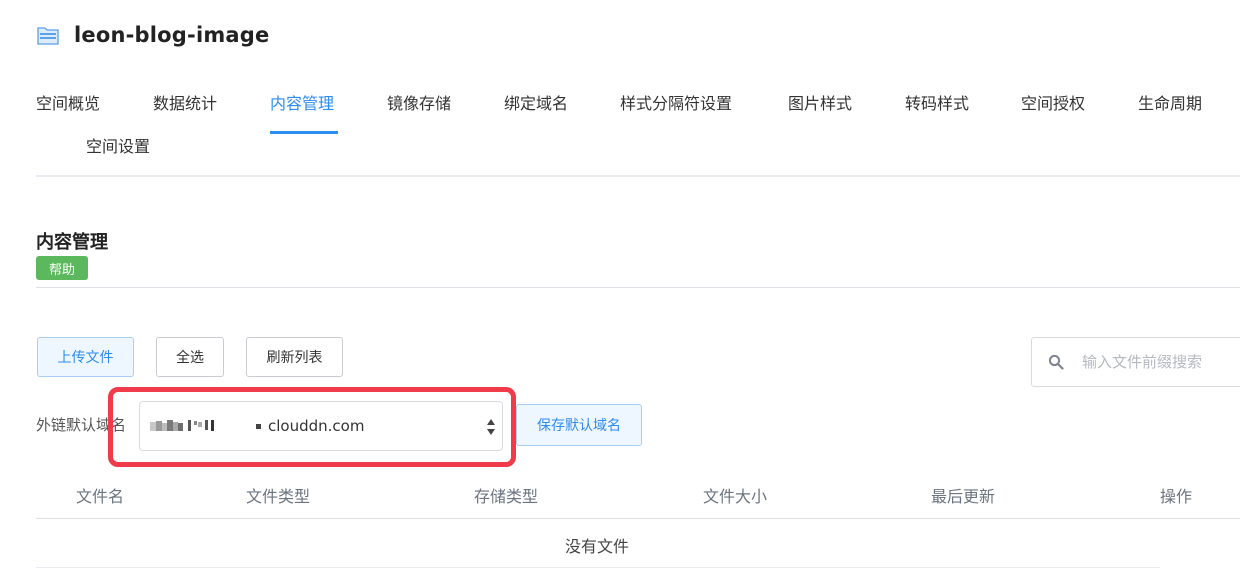  Describe the element at coordinates (536, 104) in the screenshot. I see `tab-bind-domain: 绑定域名` at that location.